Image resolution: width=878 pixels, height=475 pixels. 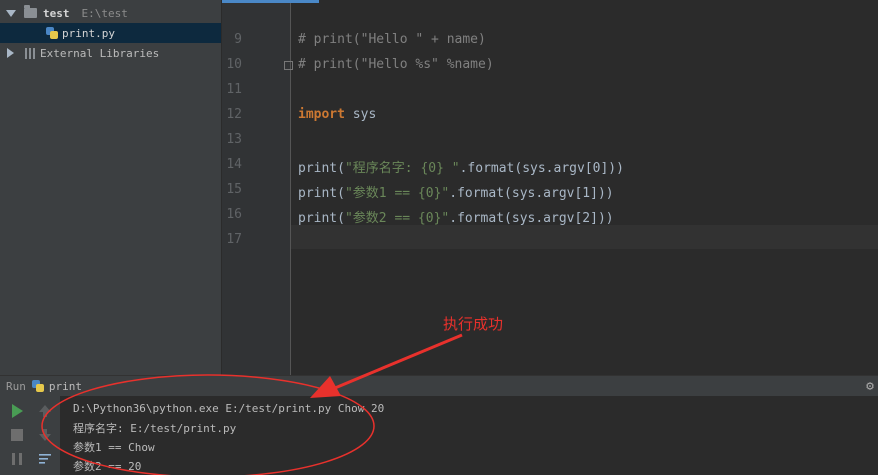 I want to click on code-line-12: import sys, so click(x=337, y=114).